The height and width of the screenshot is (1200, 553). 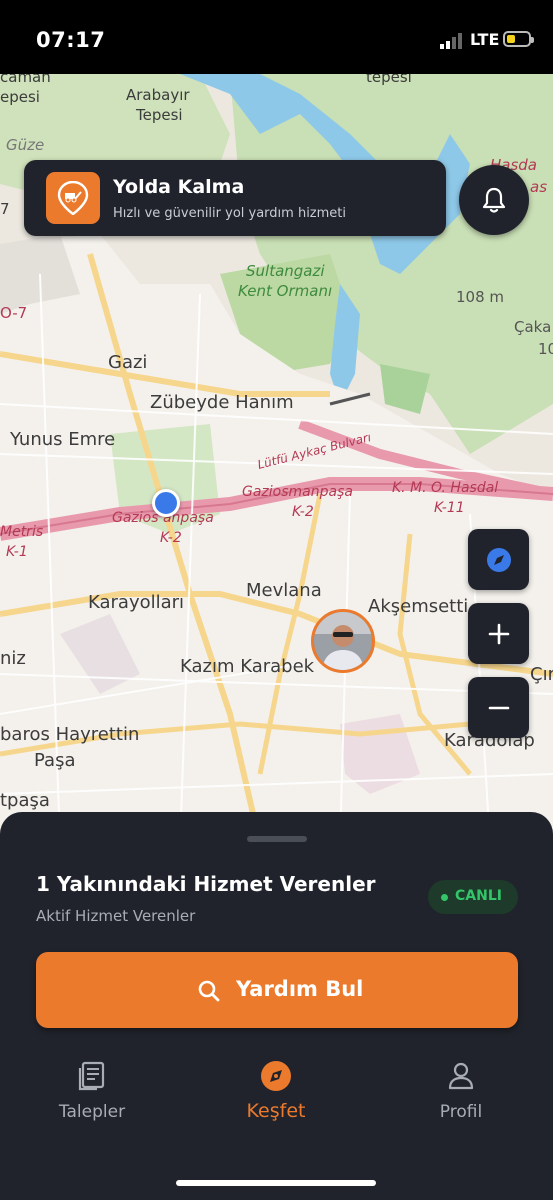 What do you see at coordinates (20, 97) in the screenshot?
I see `map-label: epesi` at bounding box center [20, 97].